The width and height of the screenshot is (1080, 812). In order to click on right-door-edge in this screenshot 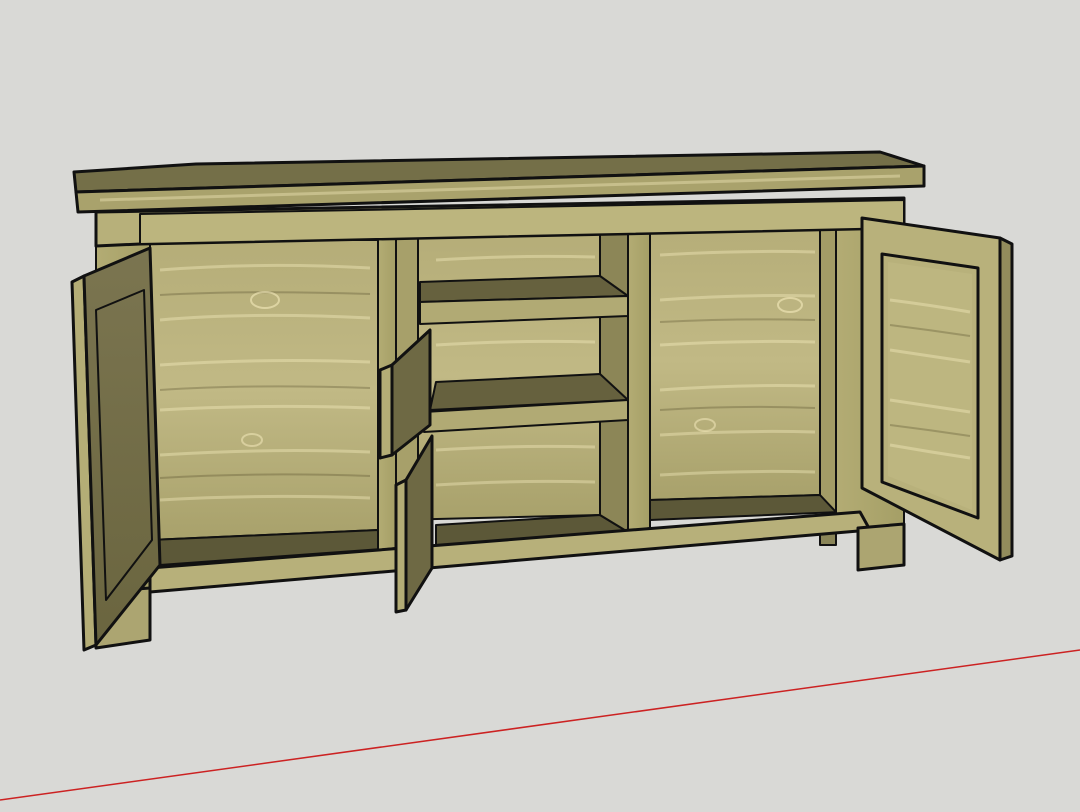, I will do `click(1006, 399)`.